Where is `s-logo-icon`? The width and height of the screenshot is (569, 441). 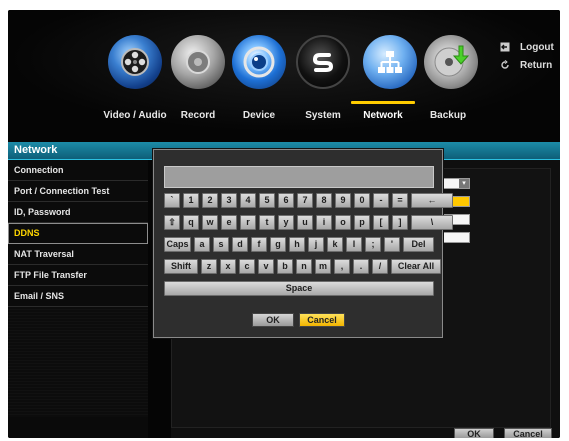 s-logo-icon is located at coordinates (323, 62).